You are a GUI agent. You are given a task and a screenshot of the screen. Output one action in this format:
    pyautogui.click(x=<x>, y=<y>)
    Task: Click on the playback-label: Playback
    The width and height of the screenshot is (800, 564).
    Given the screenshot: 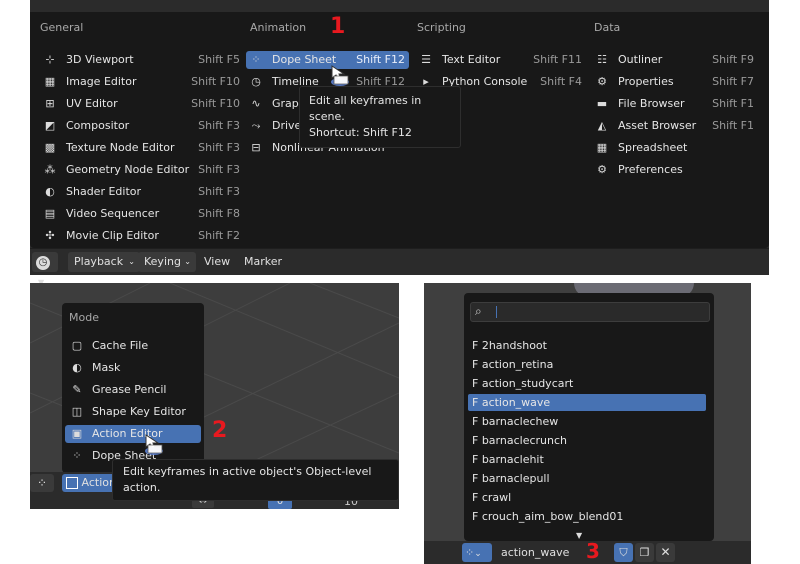 What is the action you would take?
    pyautogui.click(x=99, y=261)
    